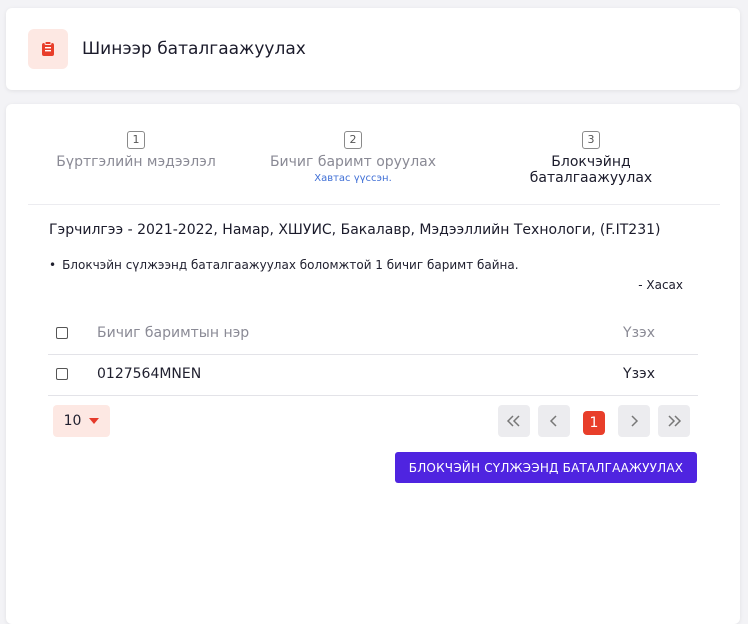  What do you see at coordinates (353, 178) in the screenshot?
I see `step-status: Хавтас үүссэн.` at bounding box center [353, 178].